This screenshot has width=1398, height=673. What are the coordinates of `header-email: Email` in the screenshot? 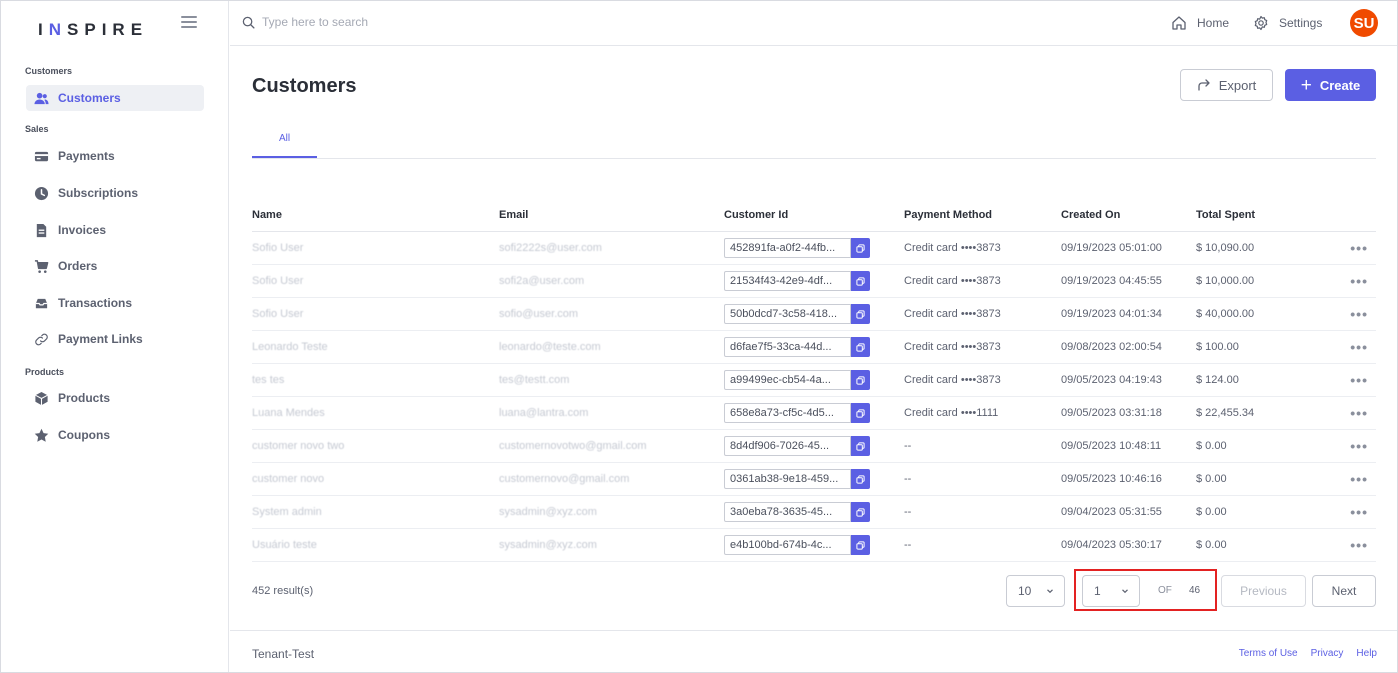 It's located at (611, 215).